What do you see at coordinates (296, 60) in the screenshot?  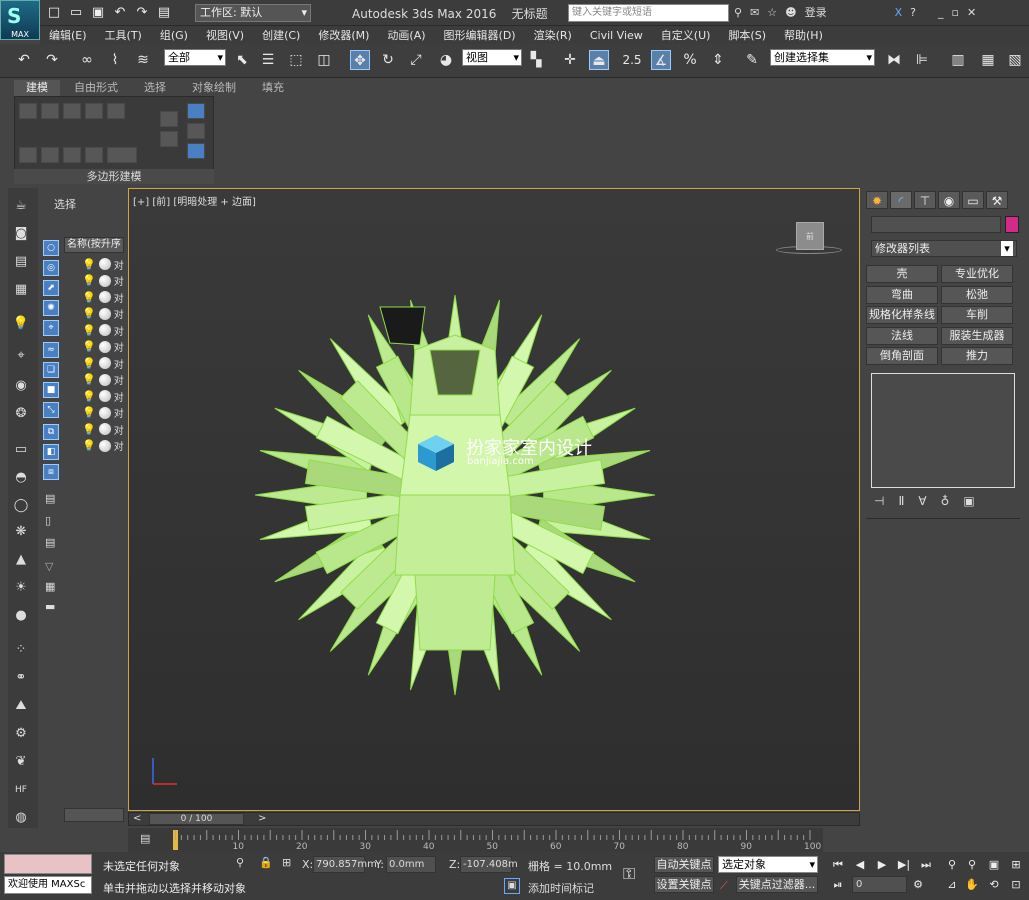 I see `rect-region-icon: ⬚` at bounding box center [296, 60].